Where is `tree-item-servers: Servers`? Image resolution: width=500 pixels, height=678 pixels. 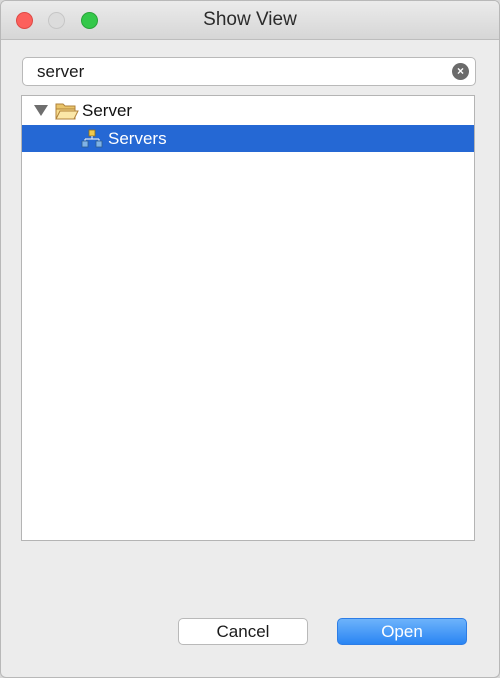 tree-item-servers: Servers is located at coordinates (248, 138).